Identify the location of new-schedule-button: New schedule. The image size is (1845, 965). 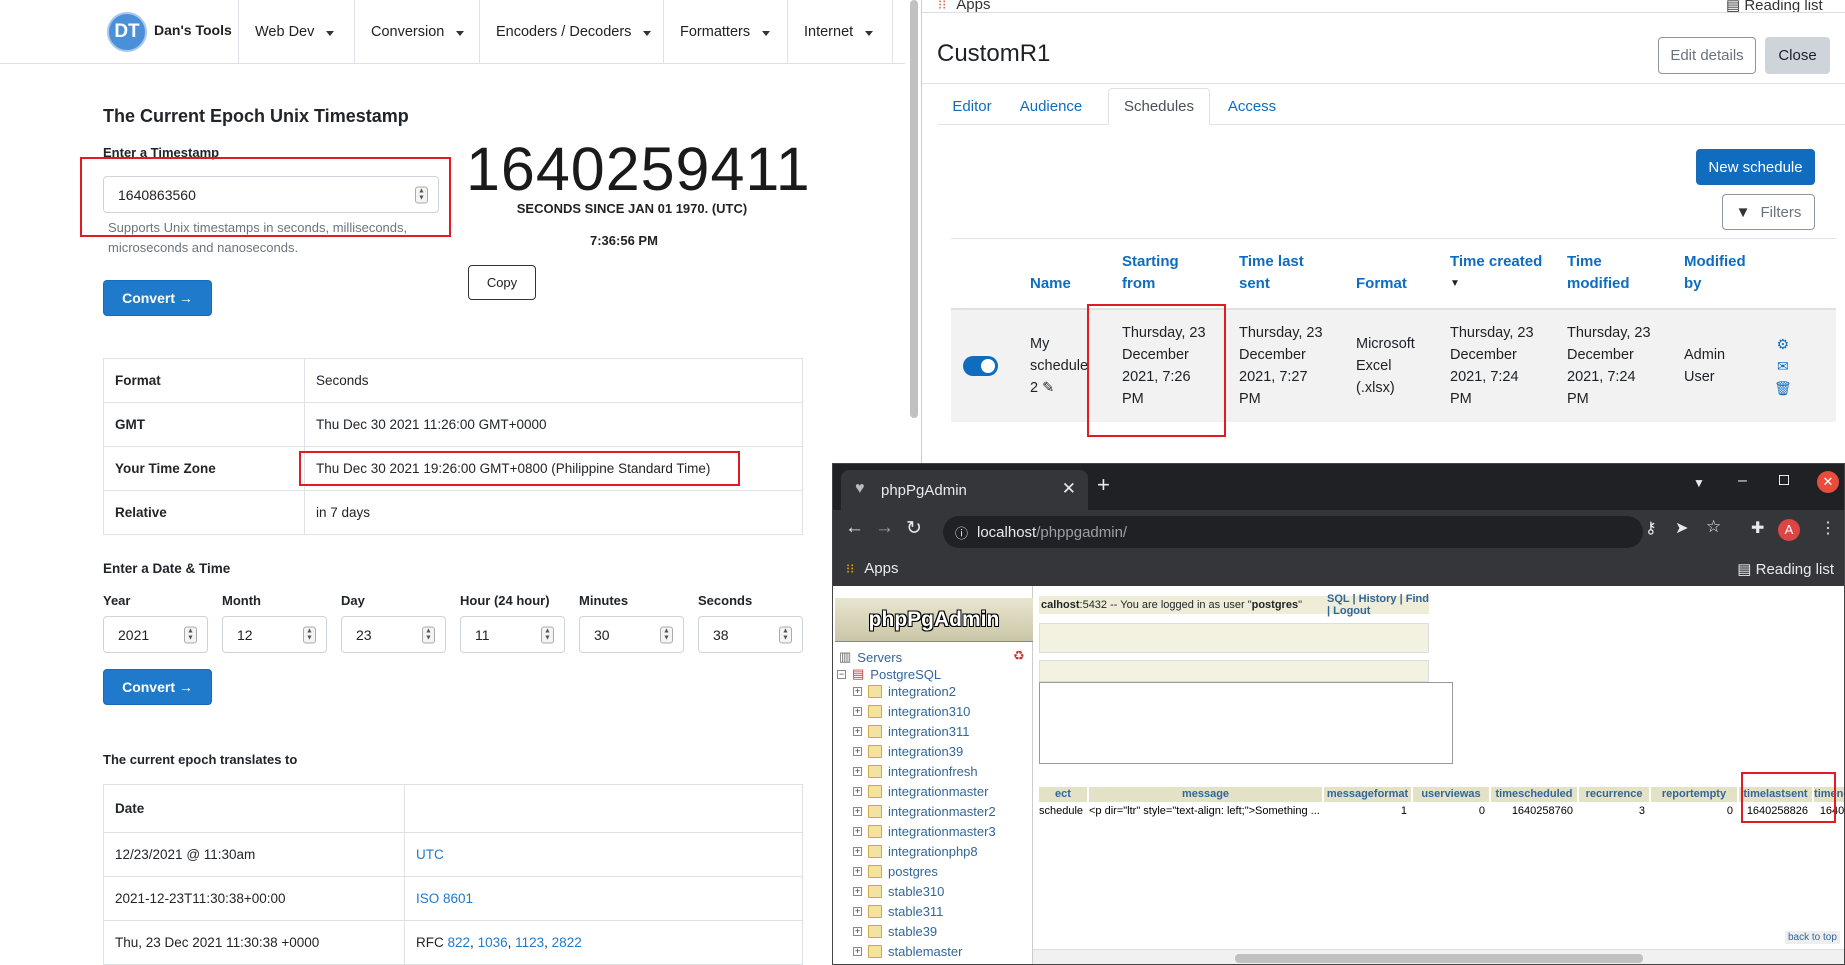
(1755, 167).